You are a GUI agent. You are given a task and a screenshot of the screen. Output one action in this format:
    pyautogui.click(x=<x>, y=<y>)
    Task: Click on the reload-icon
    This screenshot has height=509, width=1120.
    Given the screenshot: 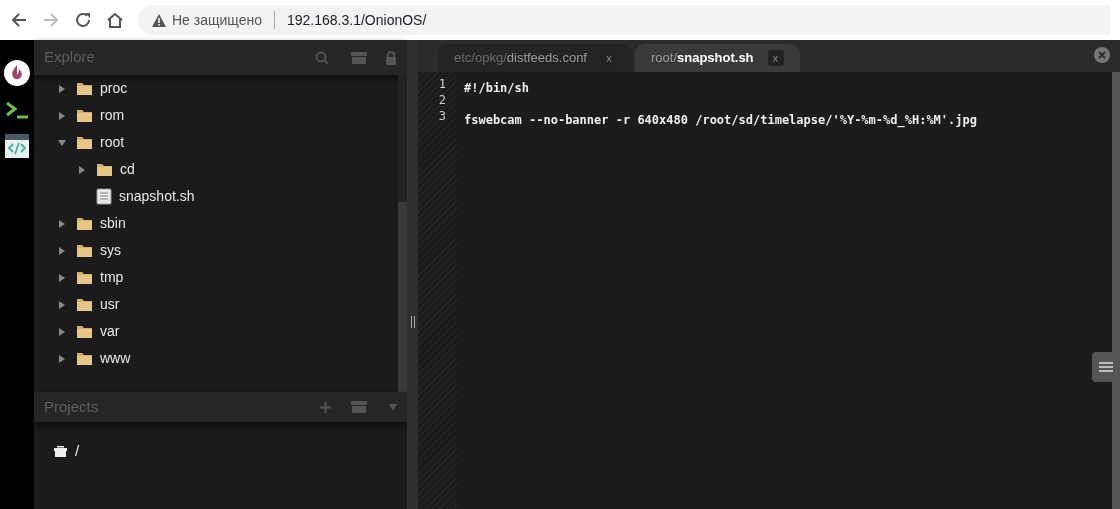 What is the action you would take?
    pyautogui.click(x=83, y=20)
    